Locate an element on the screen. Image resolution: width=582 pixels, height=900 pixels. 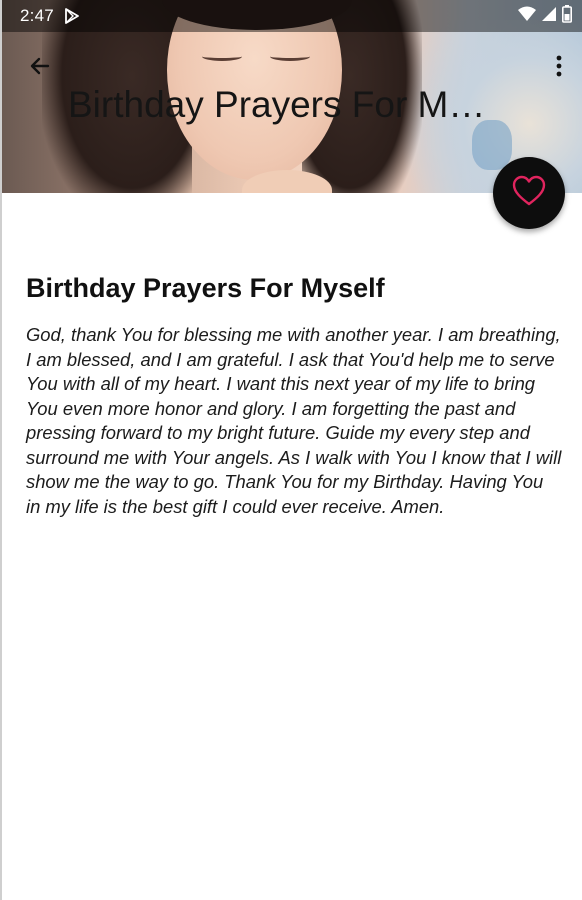
signal-icon is located at coordinates (549, 16).